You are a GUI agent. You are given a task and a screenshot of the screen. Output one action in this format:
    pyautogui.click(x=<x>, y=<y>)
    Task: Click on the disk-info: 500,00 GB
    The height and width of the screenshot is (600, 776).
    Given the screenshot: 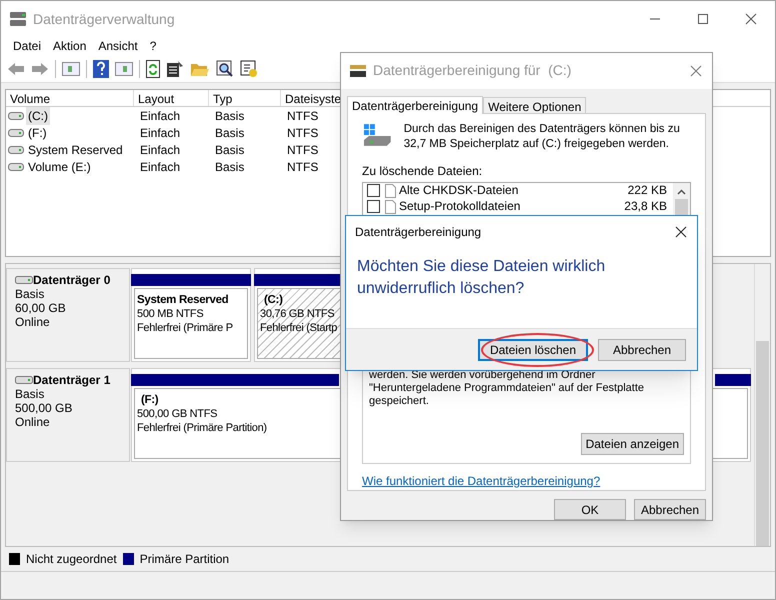 What is the action you would take?
    pyautogui.click(x=44, y=408)
    